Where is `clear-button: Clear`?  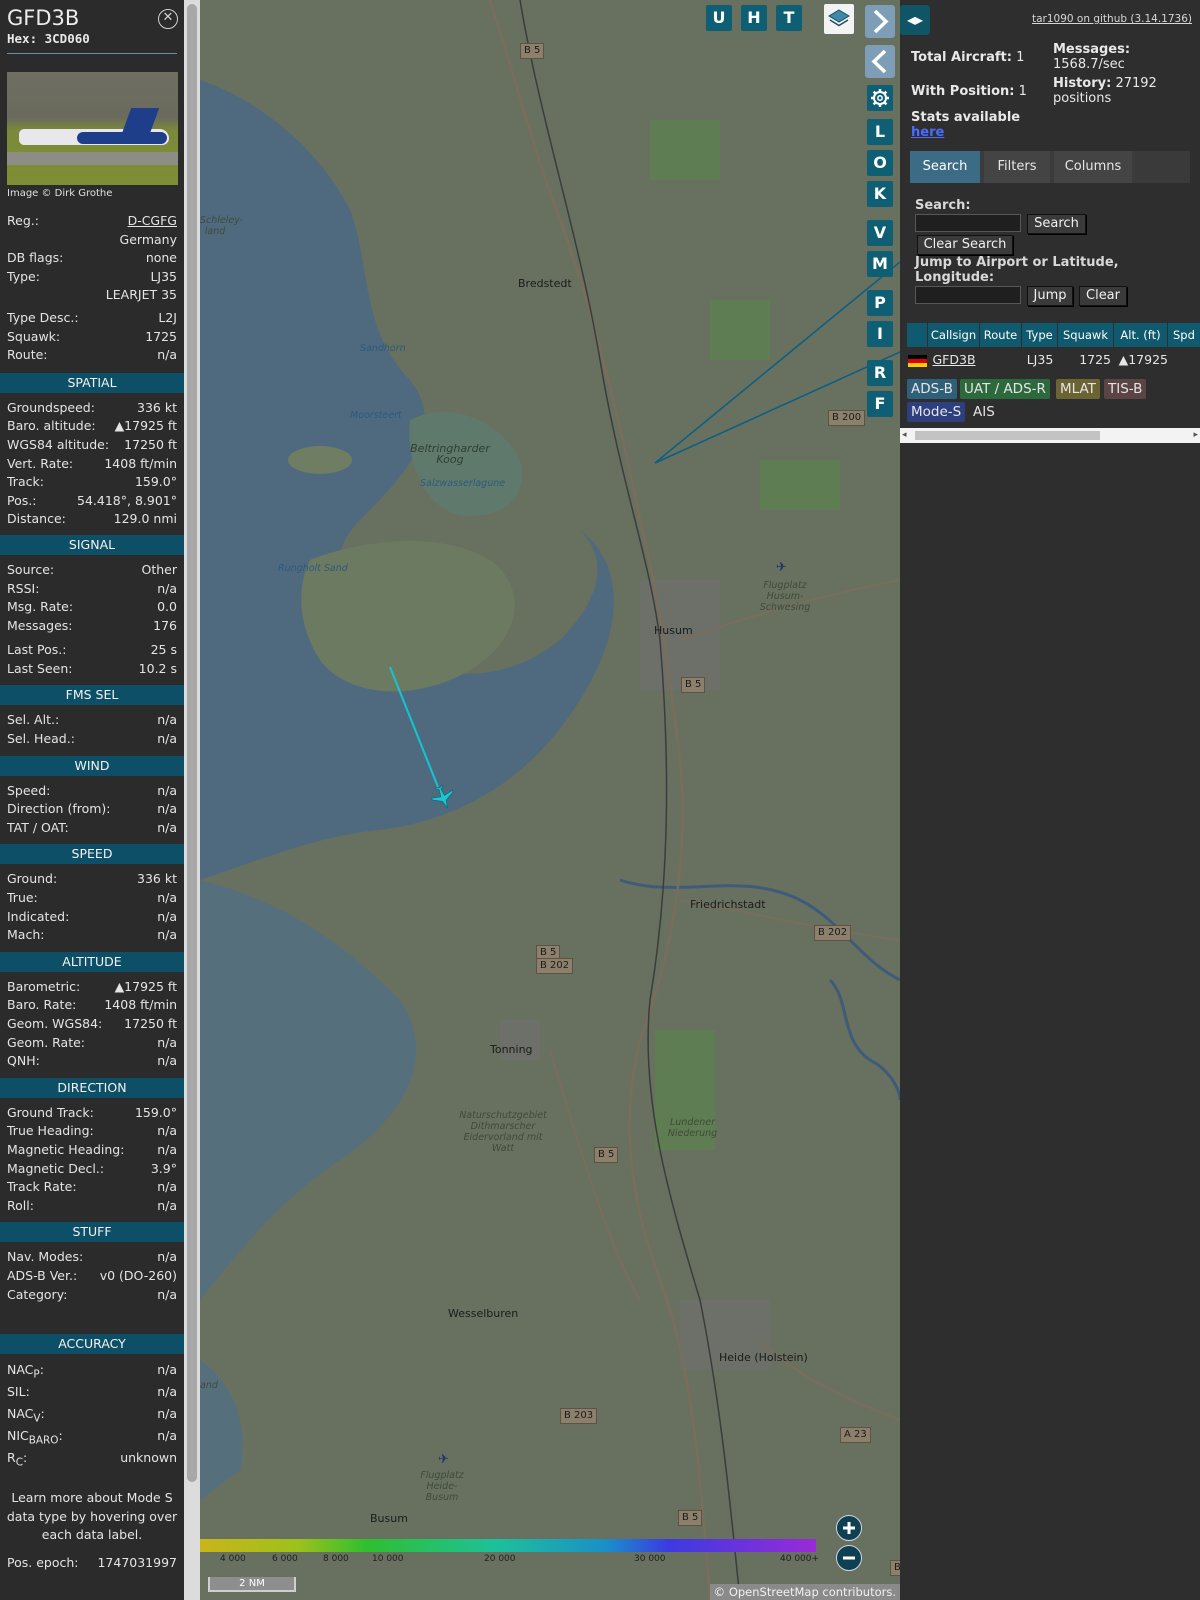 clear-button: Clear is located at coordinates (1103, 296).